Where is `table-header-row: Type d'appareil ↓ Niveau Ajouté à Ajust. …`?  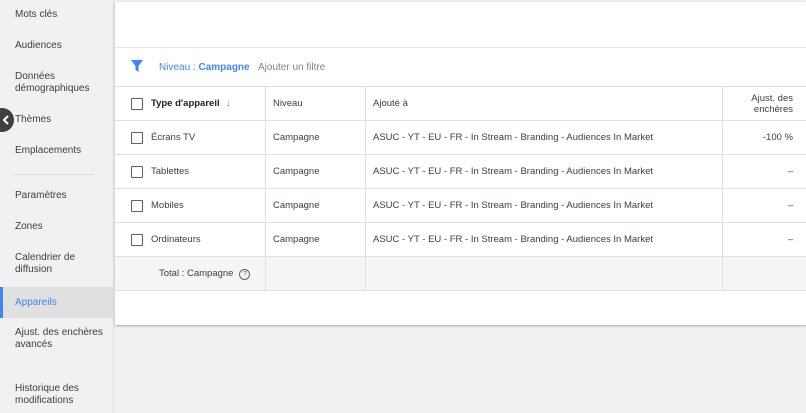
table-header-row: Type d'appareil ↓ Niveau Ajouté à Ajust. … is located at coordinates (460, 104).